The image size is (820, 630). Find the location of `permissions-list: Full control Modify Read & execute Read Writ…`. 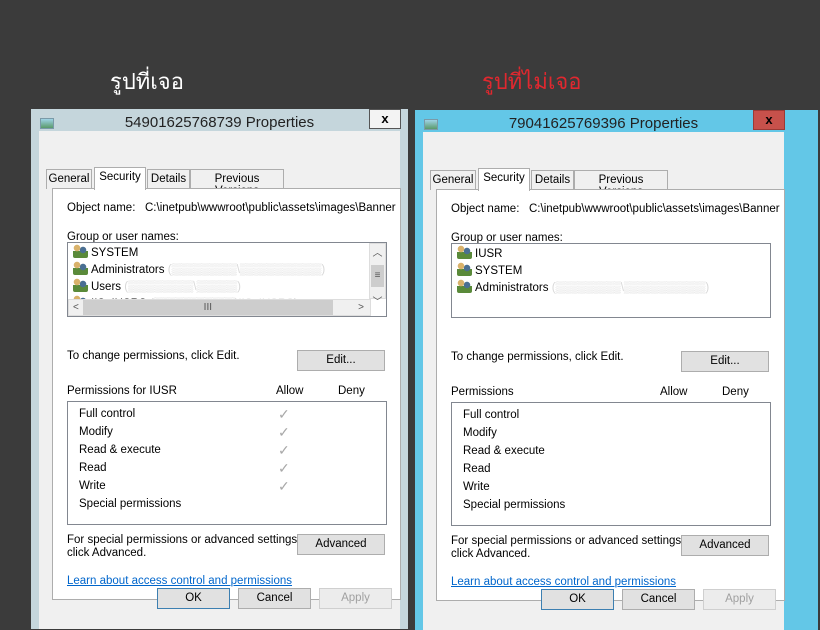

permissions-list: Full control Modify Read & execute Read Writ… is located at coordinates (611, 464).